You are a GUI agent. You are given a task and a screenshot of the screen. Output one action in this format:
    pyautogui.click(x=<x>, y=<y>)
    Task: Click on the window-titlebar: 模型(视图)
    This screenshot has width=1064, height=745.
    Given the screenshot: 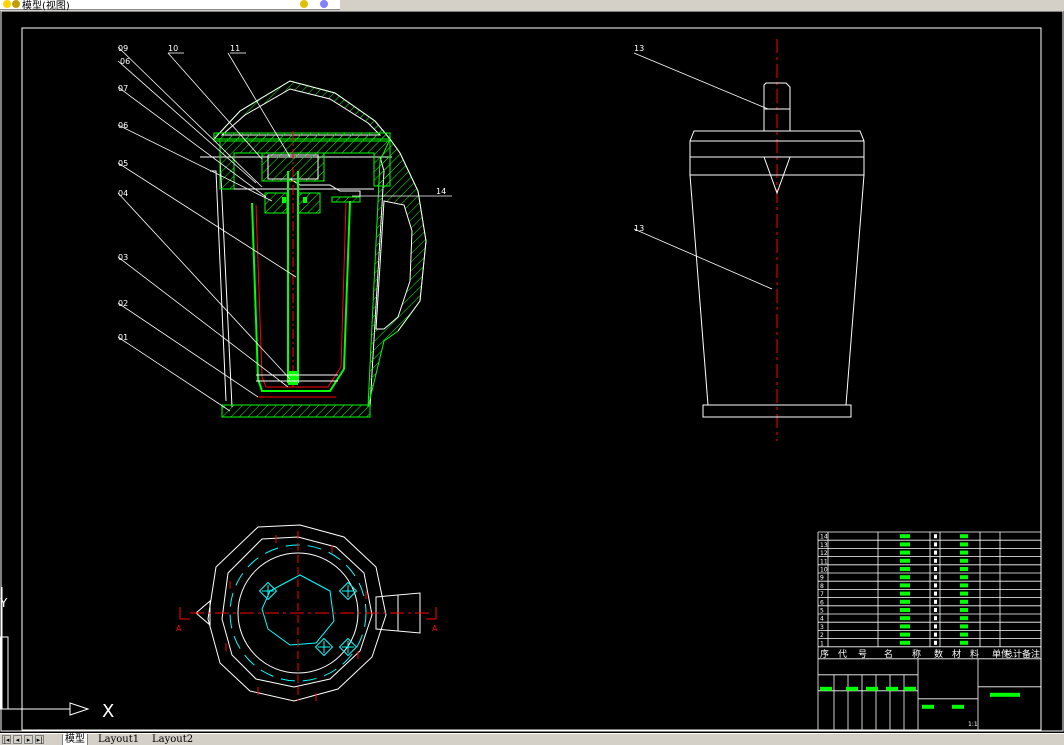 What is the action you would take?
    pyautogui.click(x=532, y=6)
    